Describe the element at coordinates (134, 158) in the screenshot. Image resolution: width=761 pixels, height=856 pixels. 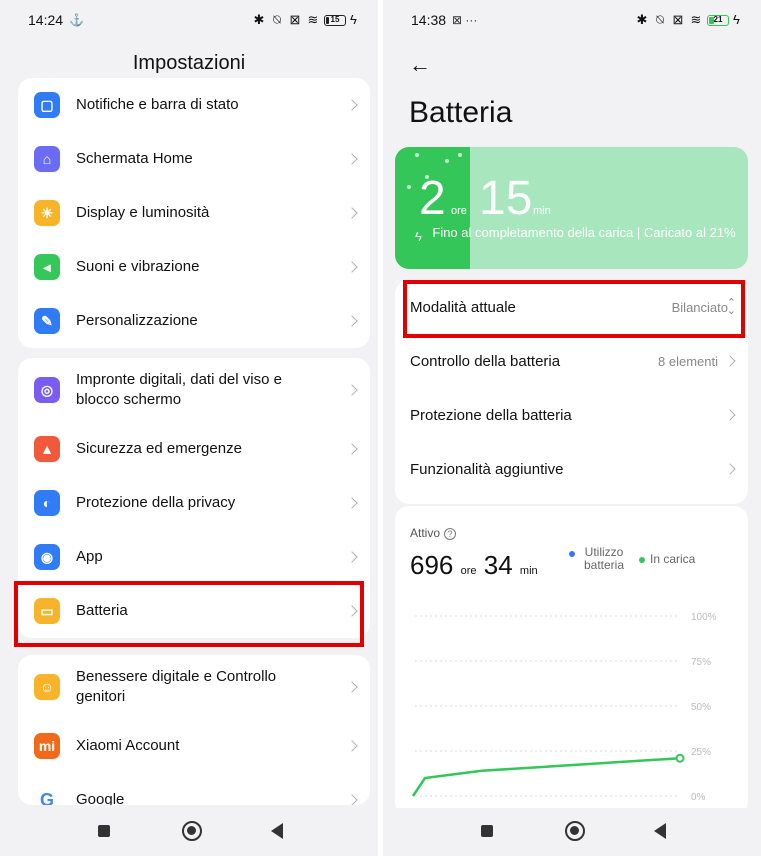
I see `setting-label: Schermata Home` at that location.